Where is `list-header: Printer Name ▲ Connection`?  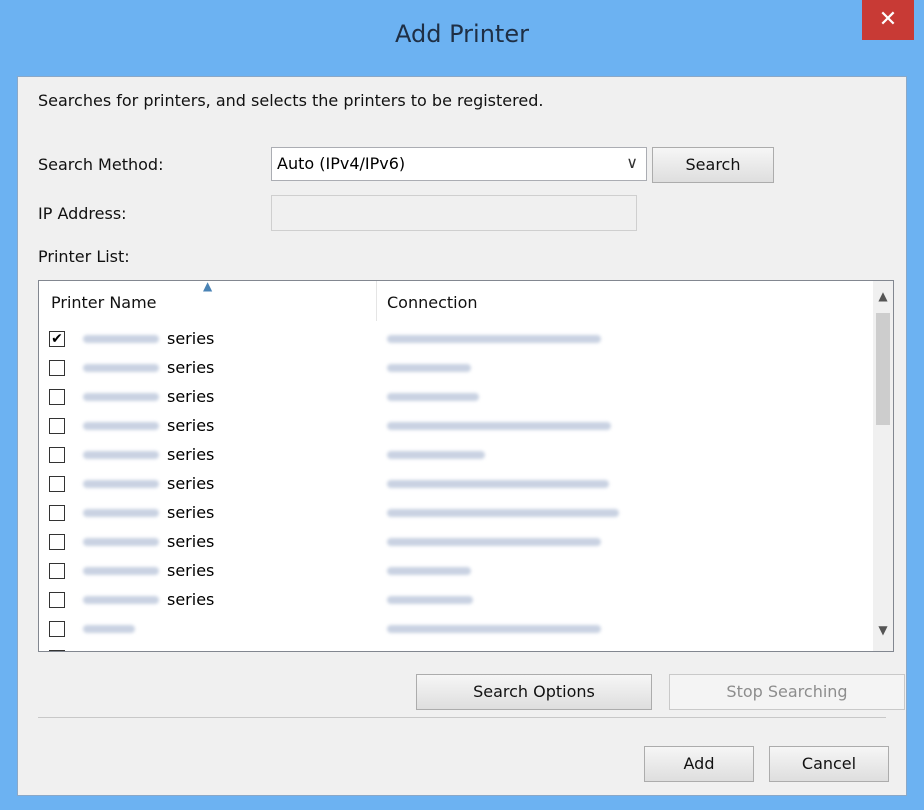 list-header: Printer Name ▲ Connection is located at coordinates (456, 301).